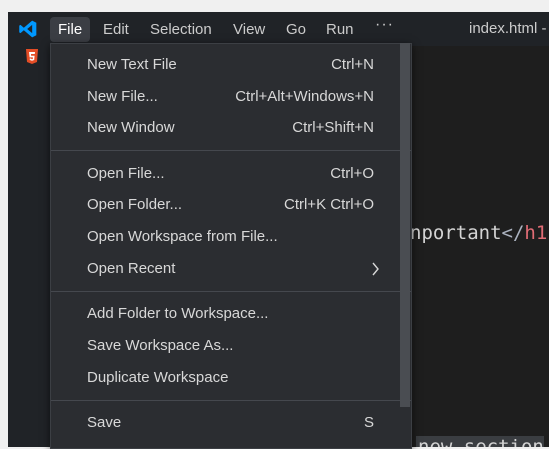  I want to click on menu-item-shortcut: Ctrl+O, so click(352, 173).